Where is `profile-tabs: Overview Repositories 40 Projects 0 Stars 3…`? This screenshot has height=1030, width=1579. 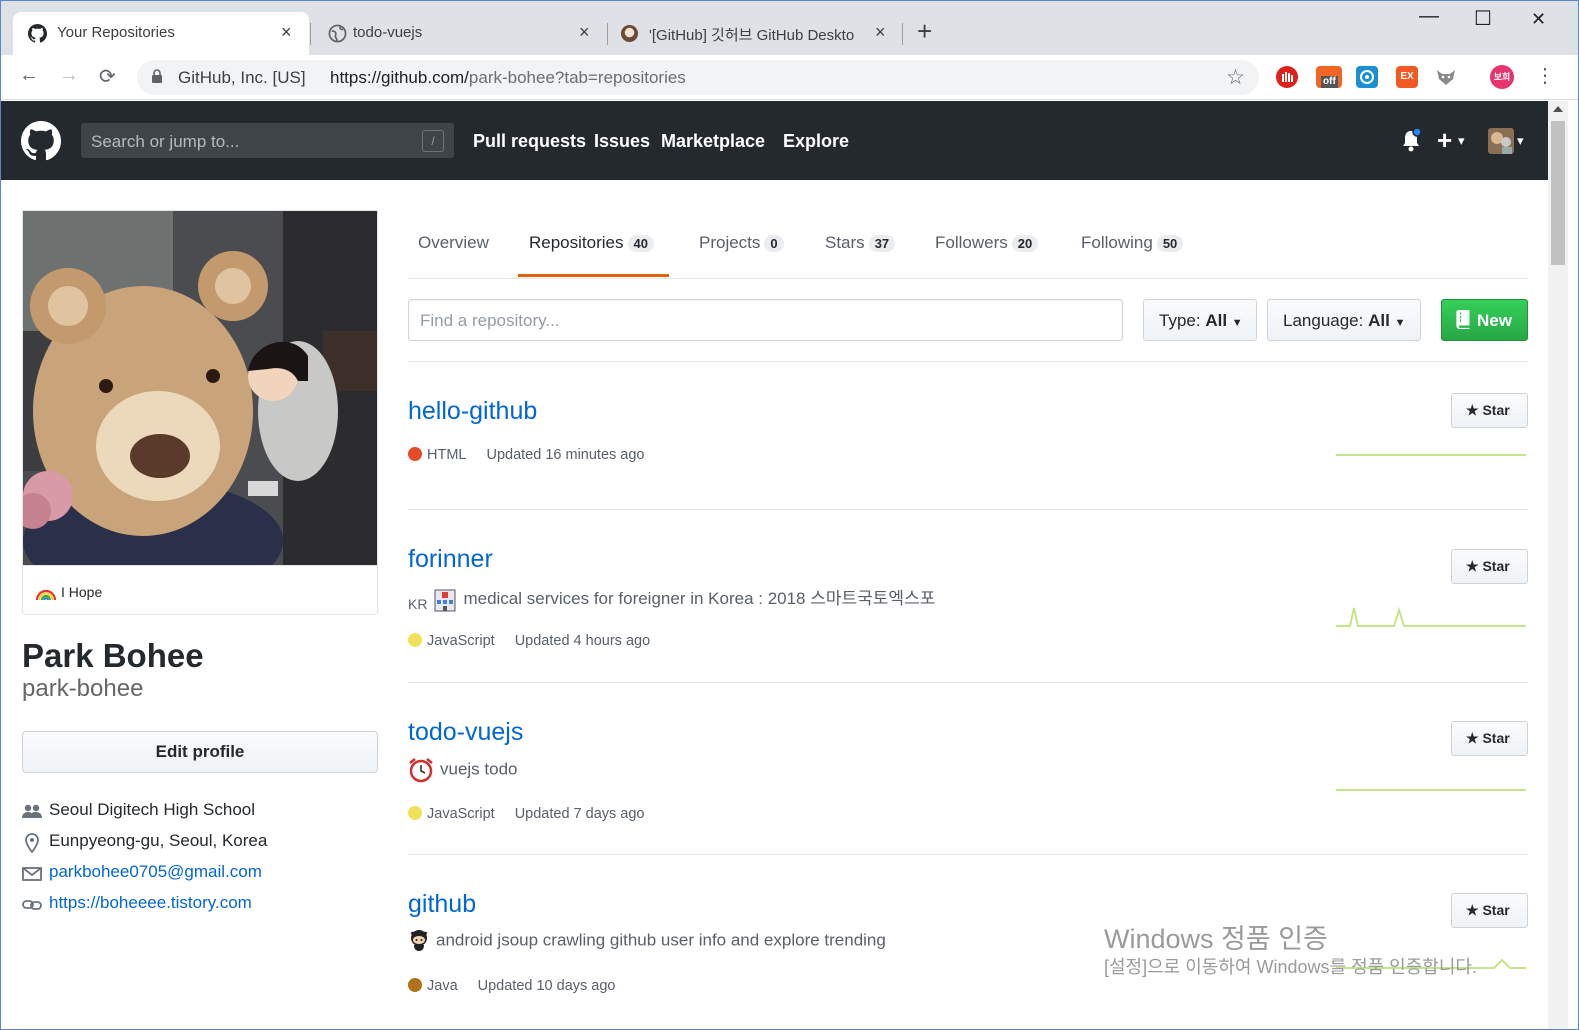 profile-tabs: Overview Repositories 40 Projects 0 Stars 3… is located at coordinates (968, 249).